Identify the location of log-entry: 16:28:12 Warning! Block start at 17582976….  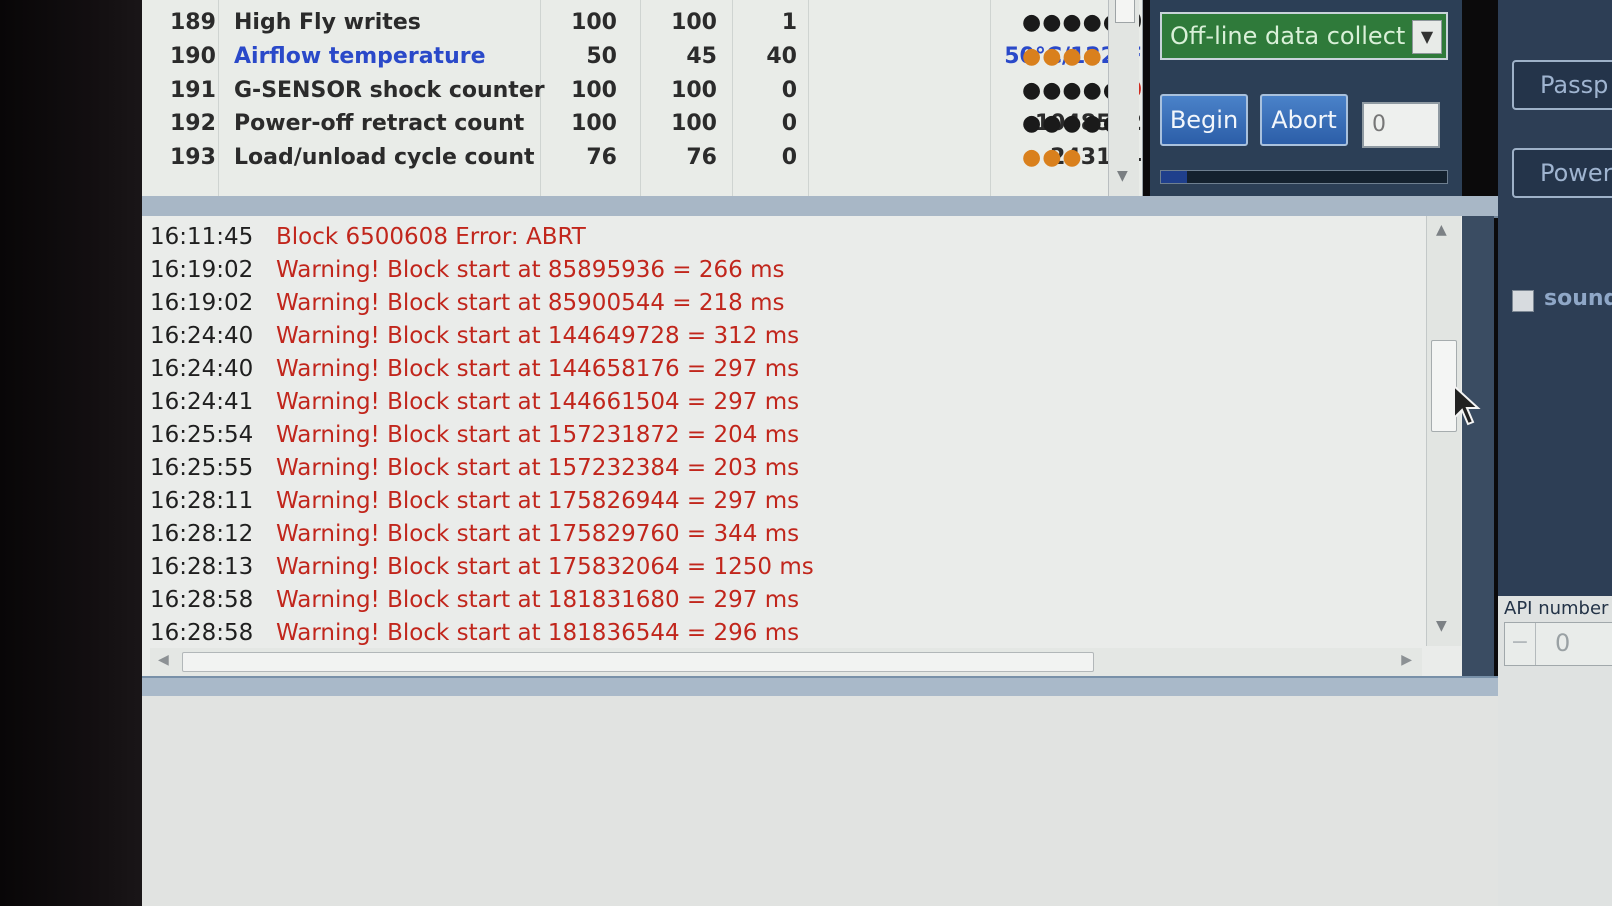
(780, 535).